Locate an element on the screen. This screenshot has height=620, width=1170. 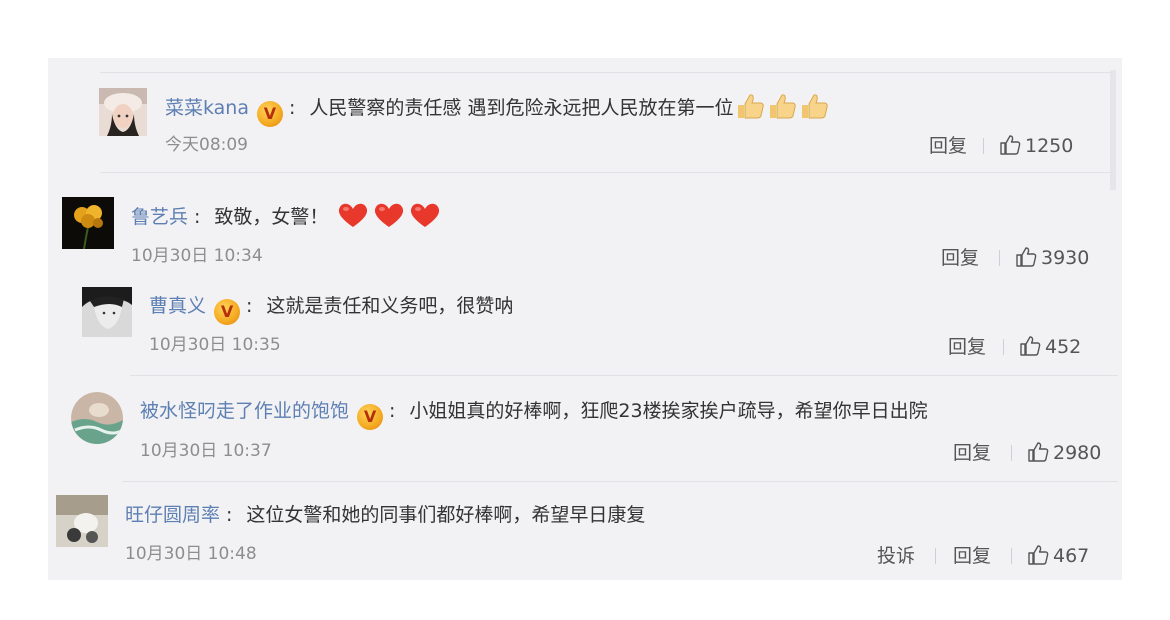
comment-text: 这就是责任和义务吧，很赞呐 is located at coordinates (390, 306).